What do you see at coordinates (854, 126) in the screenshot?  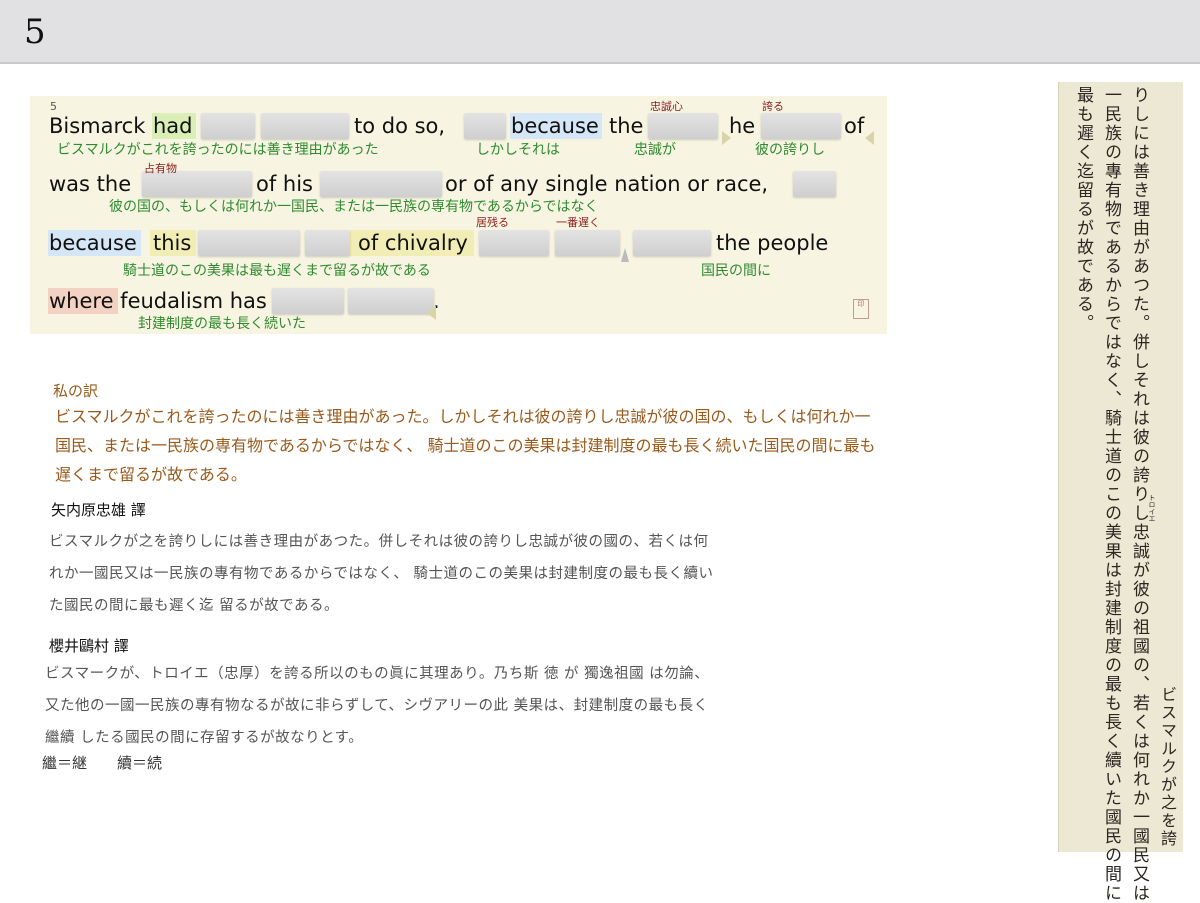 I see `word-of: of` at bounding box center [854, 126].